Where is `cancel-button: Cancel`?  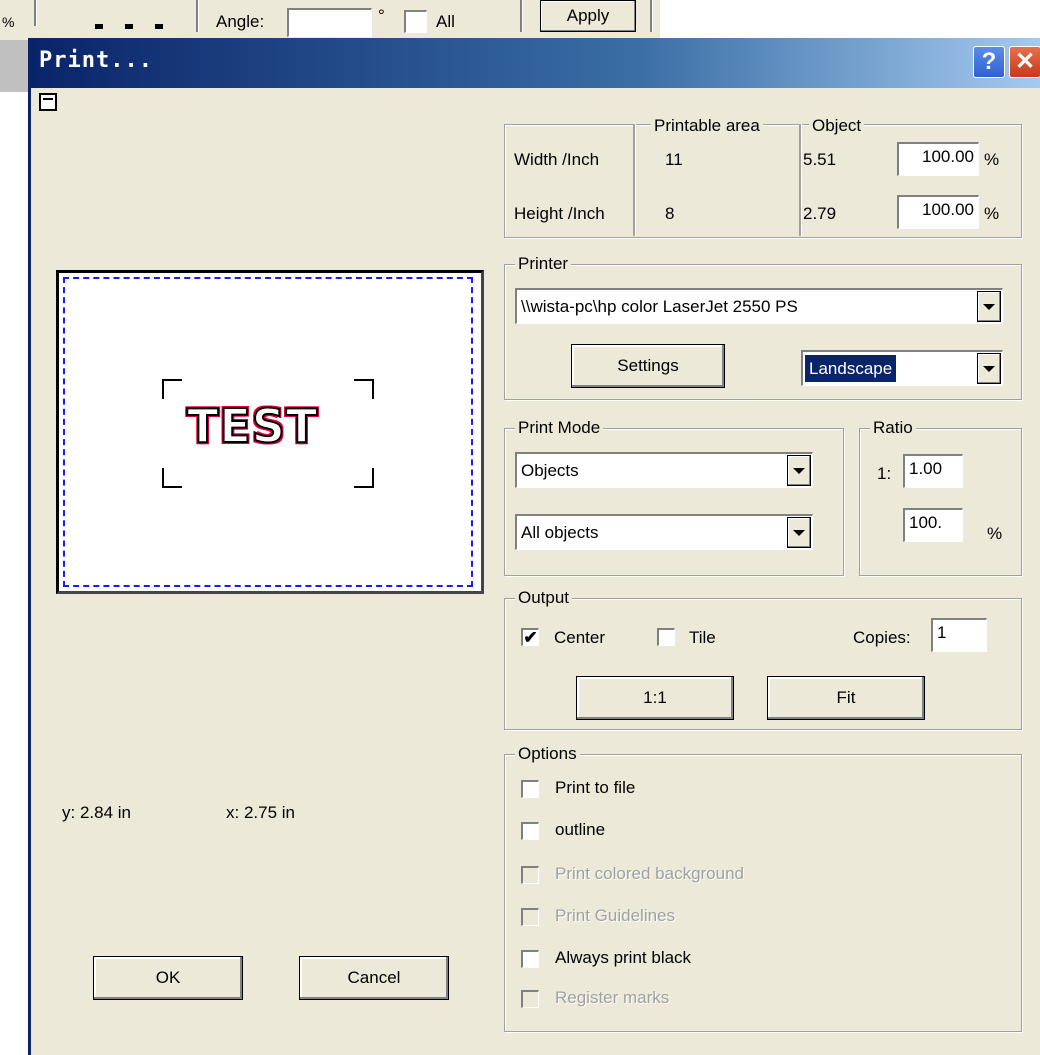 cancel-button: Cancel is located at coordinates (374, 978).